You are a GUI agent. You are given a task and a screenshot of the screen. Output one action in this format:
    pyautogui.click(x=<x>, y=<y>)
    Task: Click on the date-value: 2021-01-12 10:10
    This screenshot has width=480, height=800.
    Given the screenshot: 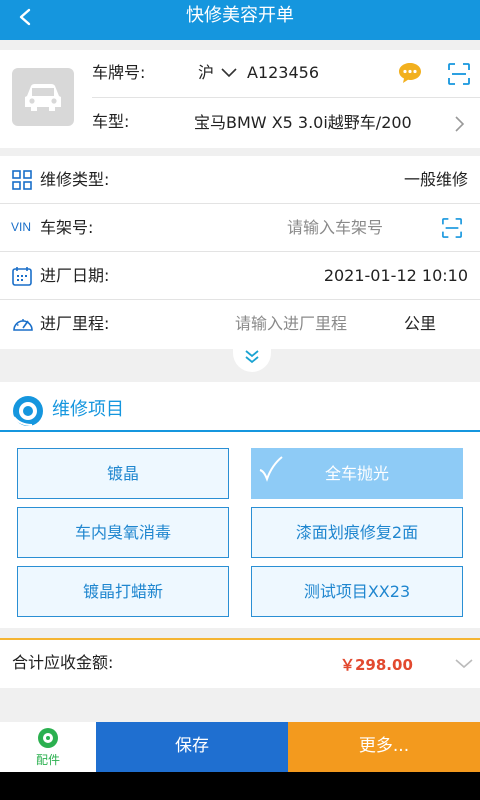 What is the action you would take?
    pyautogui.click(x=395, y=275)
    